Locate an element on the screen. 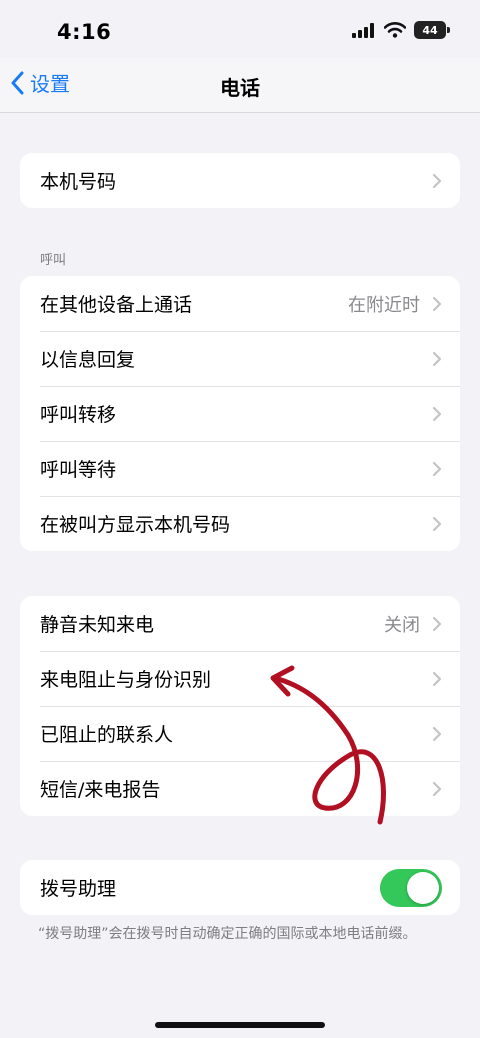 The width and height of the screenshot is (480, 1038). row-respond-with-text: 以信息回复 is located at coordinates (240, 358).